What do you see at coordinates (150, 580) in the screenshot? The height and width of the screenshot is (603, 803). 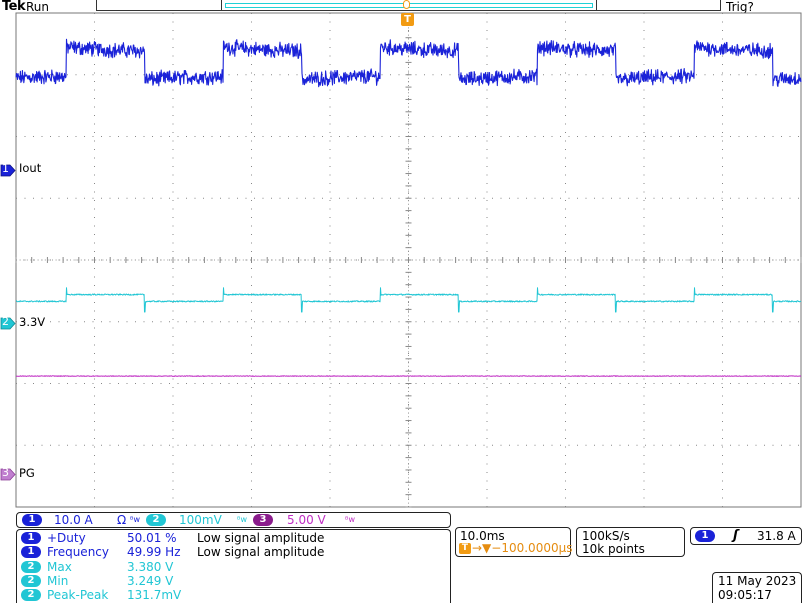 I see `measurement-value: 3.249 V` at bounding box center [150, 580].